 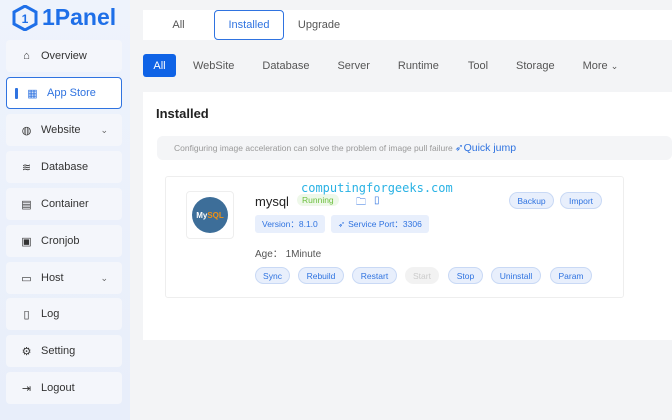 What do you see at coordinates (26, 278) in the screenshot?
I see `host-icon: ▭` at bounding box center [26, 278].